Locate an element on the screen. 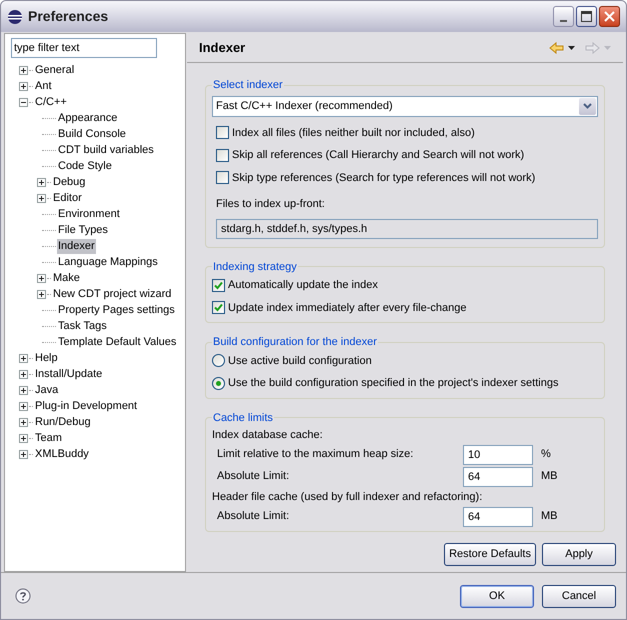  option-label: Index all files (files neither built nor included, also) is located at coordinates (353, 133).